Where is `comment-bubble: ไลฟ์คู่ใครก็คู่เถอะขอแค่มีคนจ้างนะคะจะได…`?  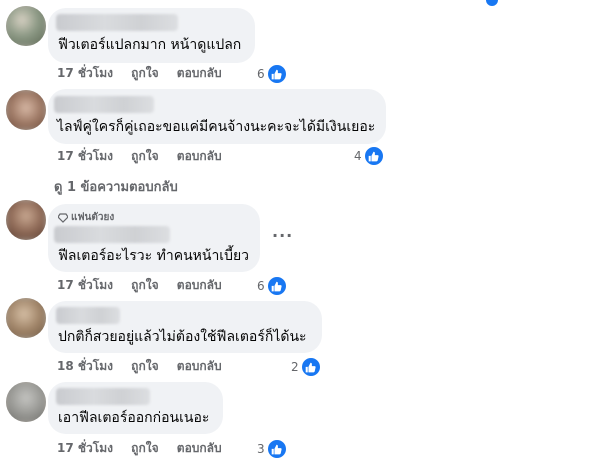 comment-bubble: ไลฟ์คู่ใครก็คู่เถอะขอแค่มีคนจ้างนะคะจะได… is located at coordinates (217, 116).